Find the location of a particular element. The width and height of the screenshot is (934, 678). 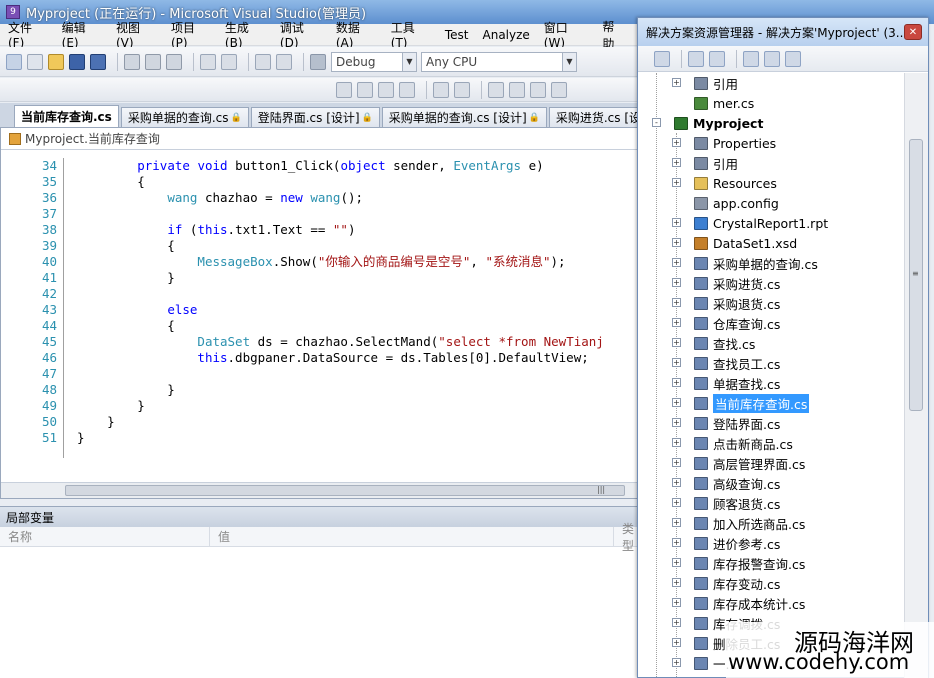

copy-icon is located at coordinates (153, 61).